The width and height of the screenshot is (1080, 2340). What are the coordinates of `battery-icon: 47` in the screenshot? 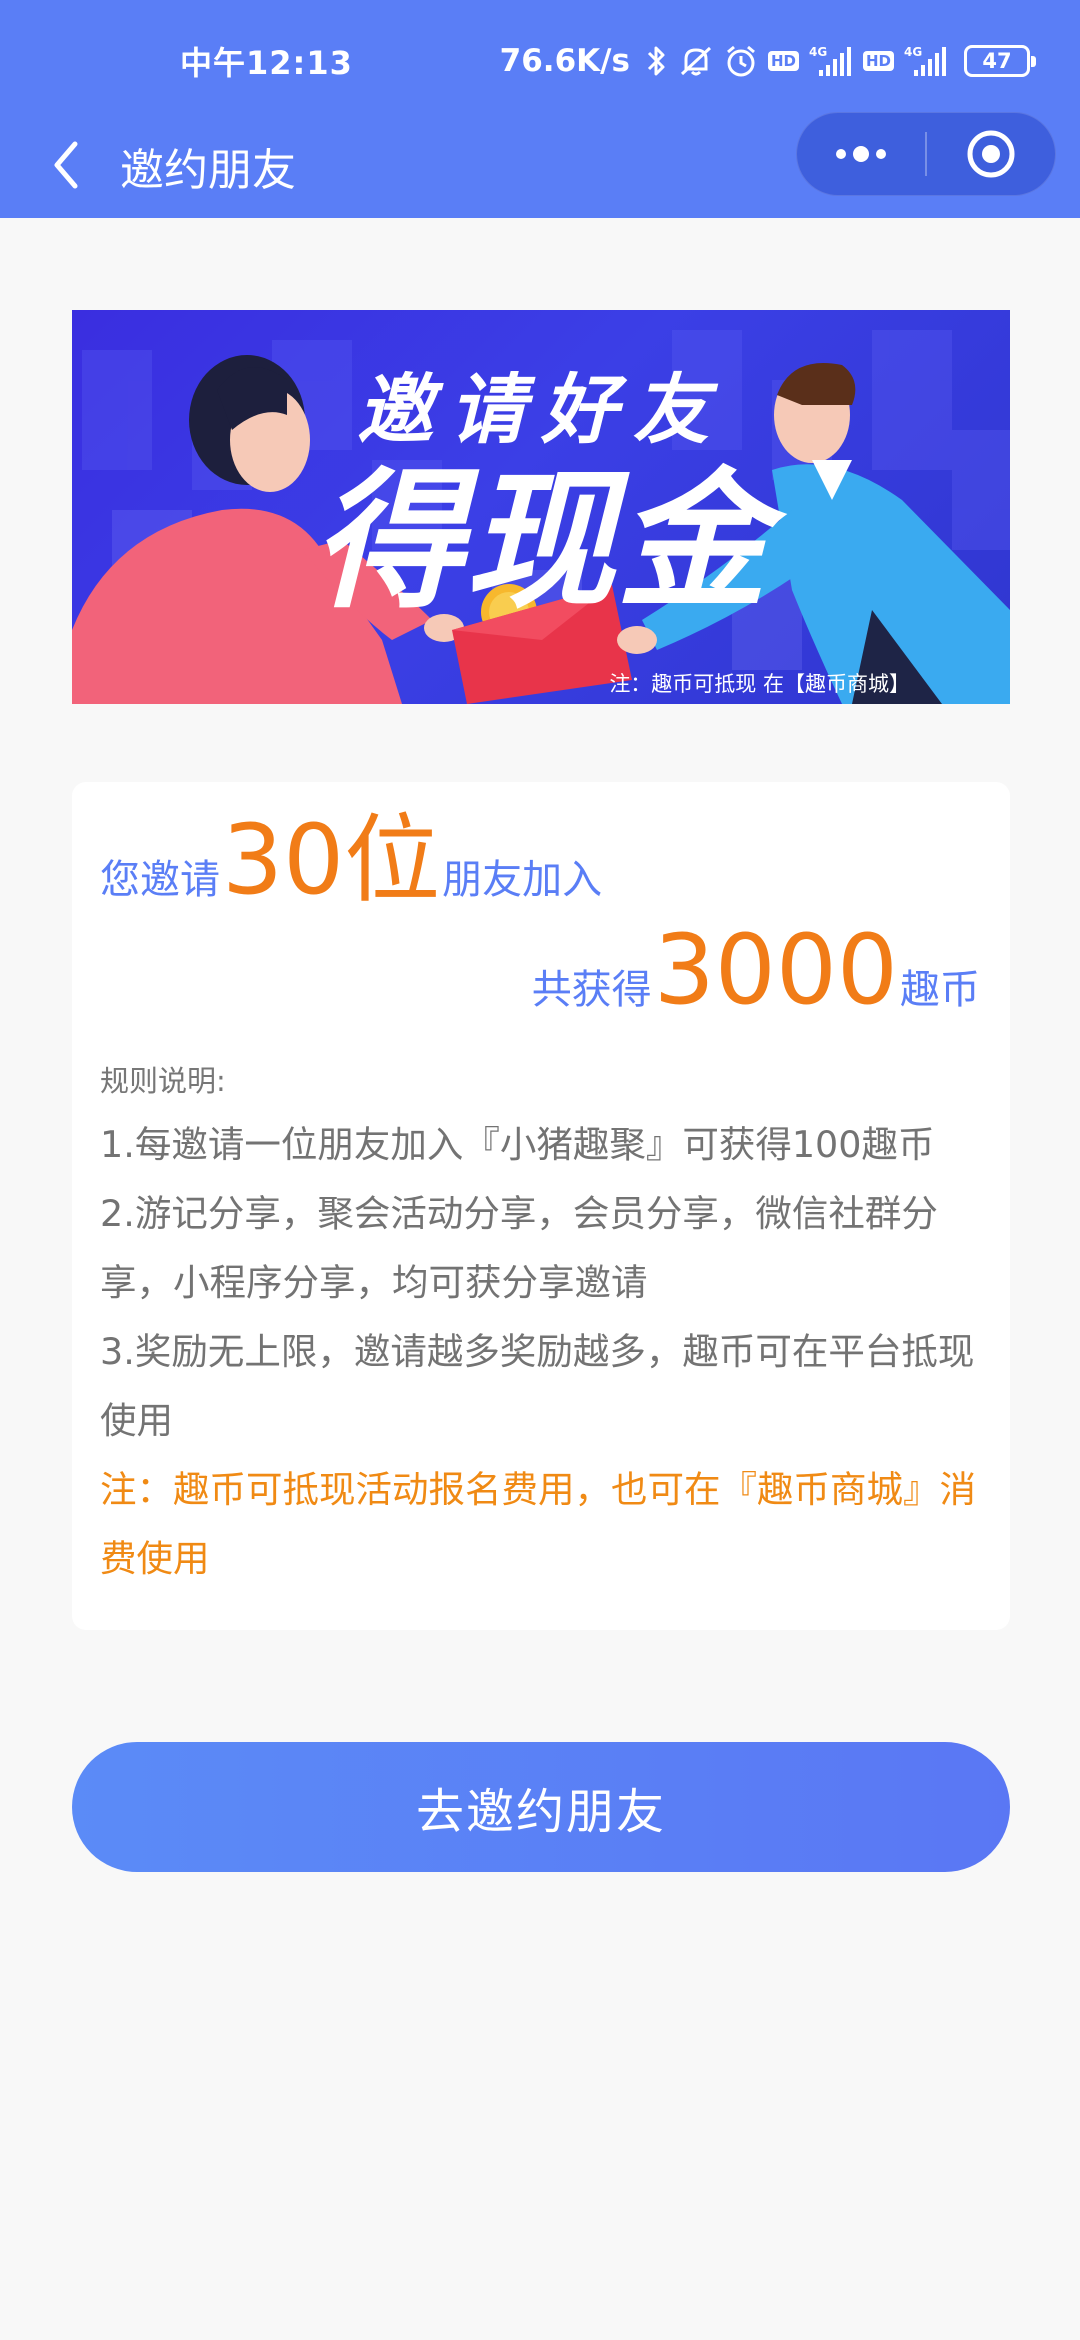 It's located at (1000, 61).